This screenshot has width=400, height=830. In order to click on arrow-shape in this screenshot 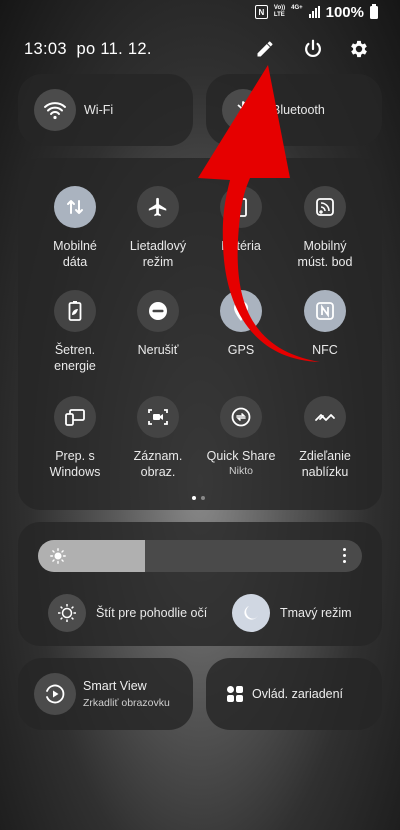, I will do `click(259, 213)`.